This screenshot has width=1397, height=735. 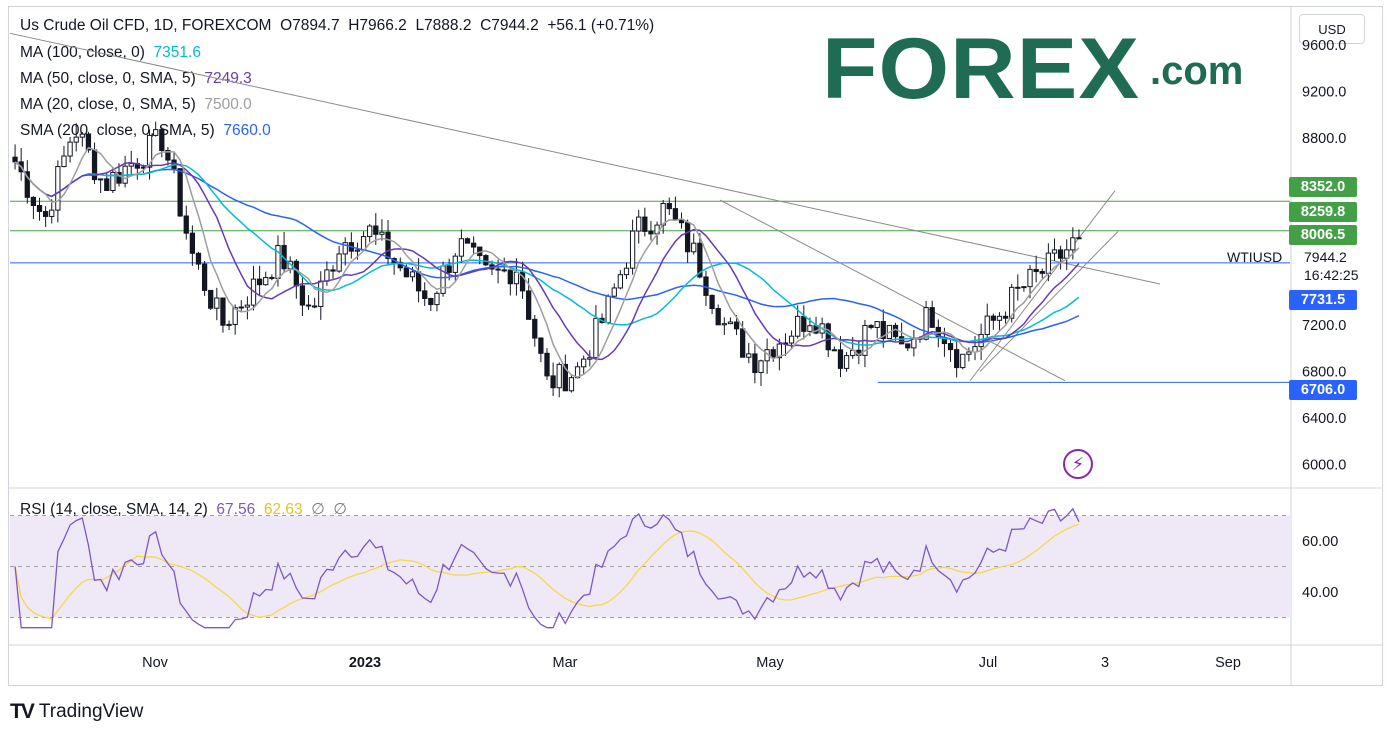 What do you see at coordinates (114, 509) in the screenshot?
I see `rsi-label: RSI (14, close, SMA, 14, 2)` at bounding box center [114, 509].